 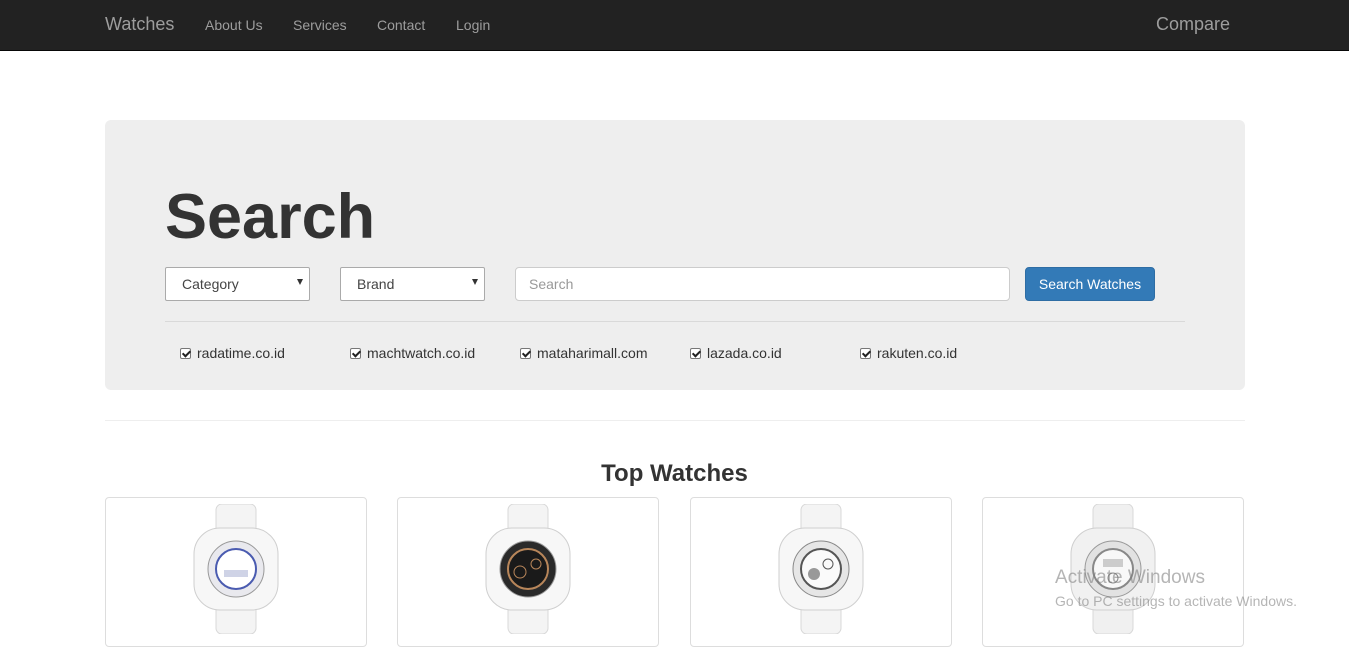 I want to click on store-label: radatime.co.id, so click(x=241, y=353).